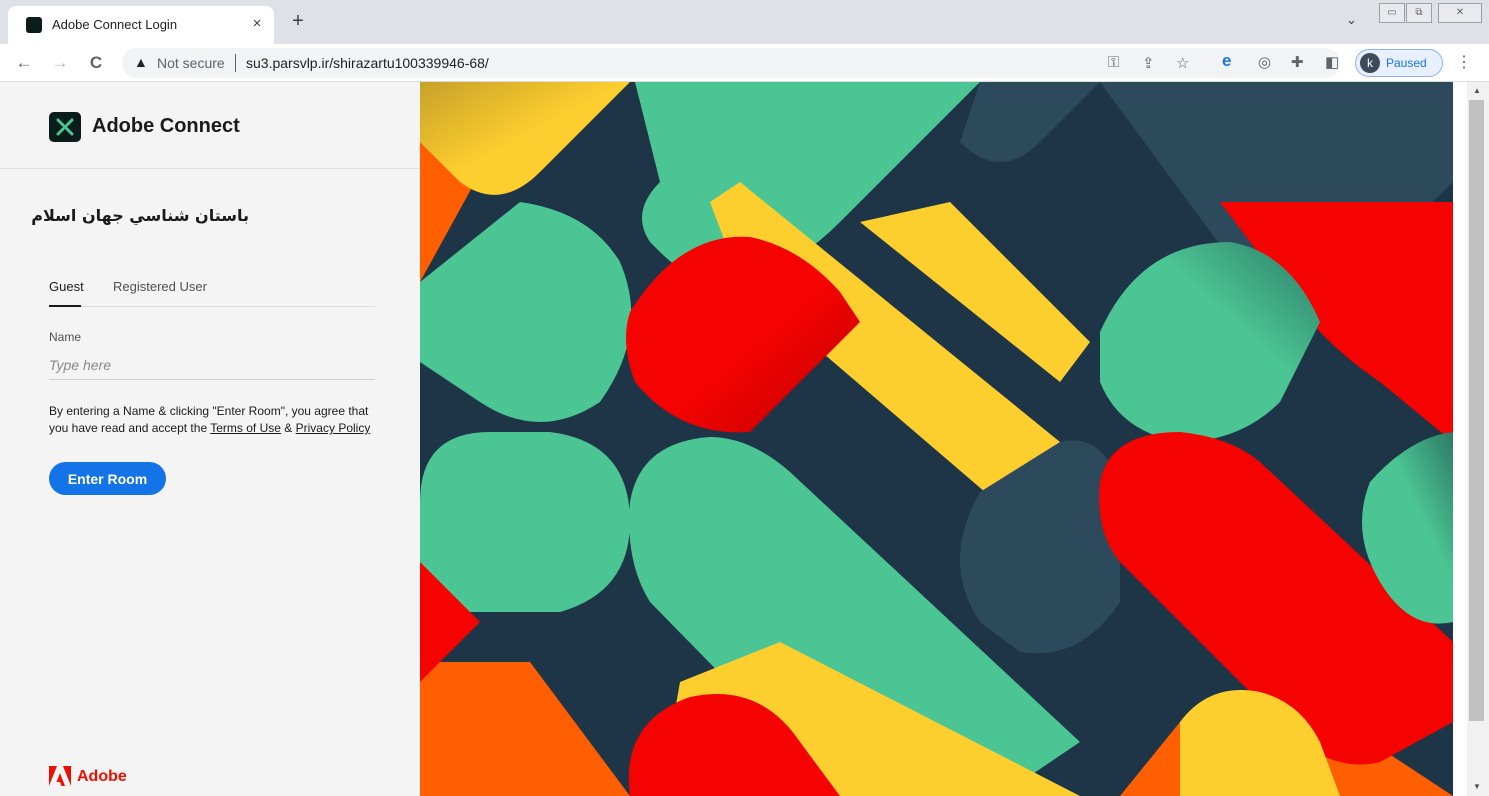 The image size is (1489, 796). What do you see at coordinates (107, 478) in the screenshot?
I see `enter-room-button: Enter Room` at bounding box center [107, 478].